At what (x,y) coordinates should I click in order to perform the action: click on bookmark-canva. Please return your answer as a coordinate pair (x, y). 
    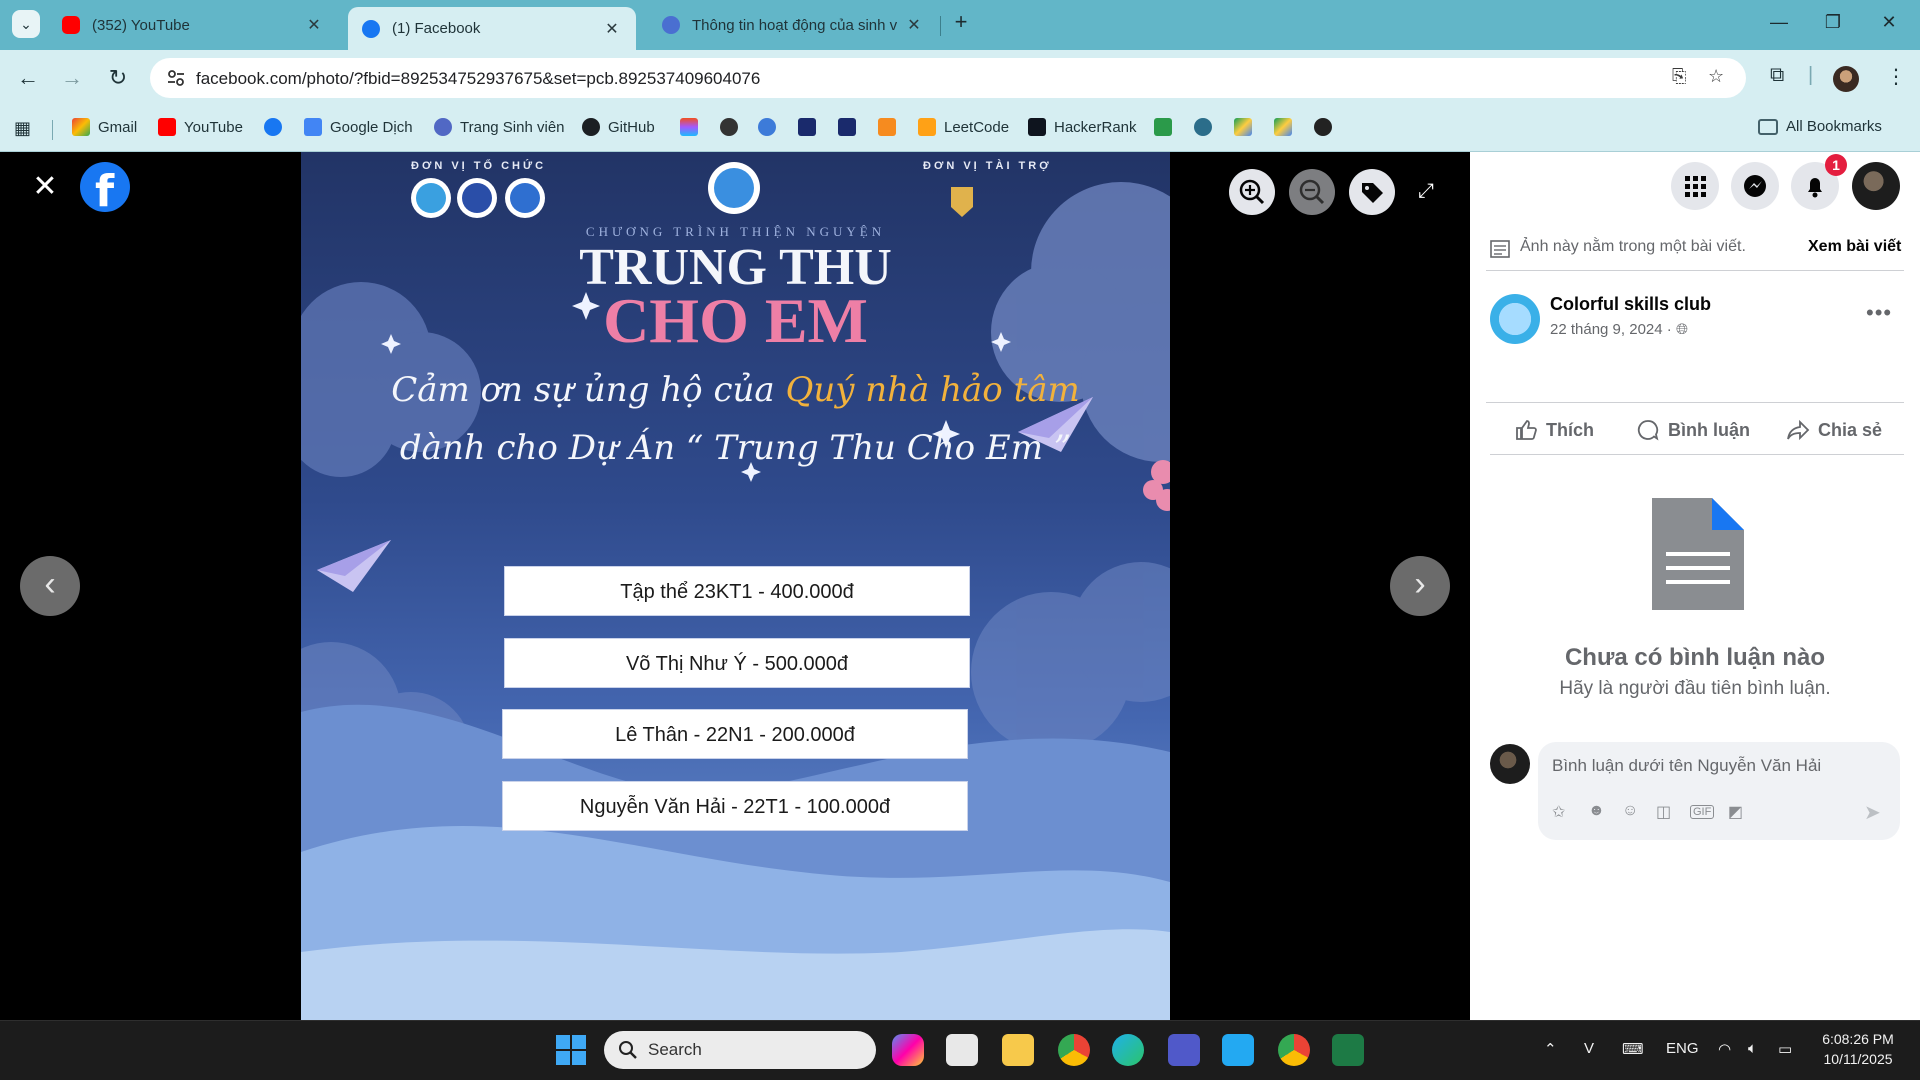
    Looking at the image, I should click on (771, 127).